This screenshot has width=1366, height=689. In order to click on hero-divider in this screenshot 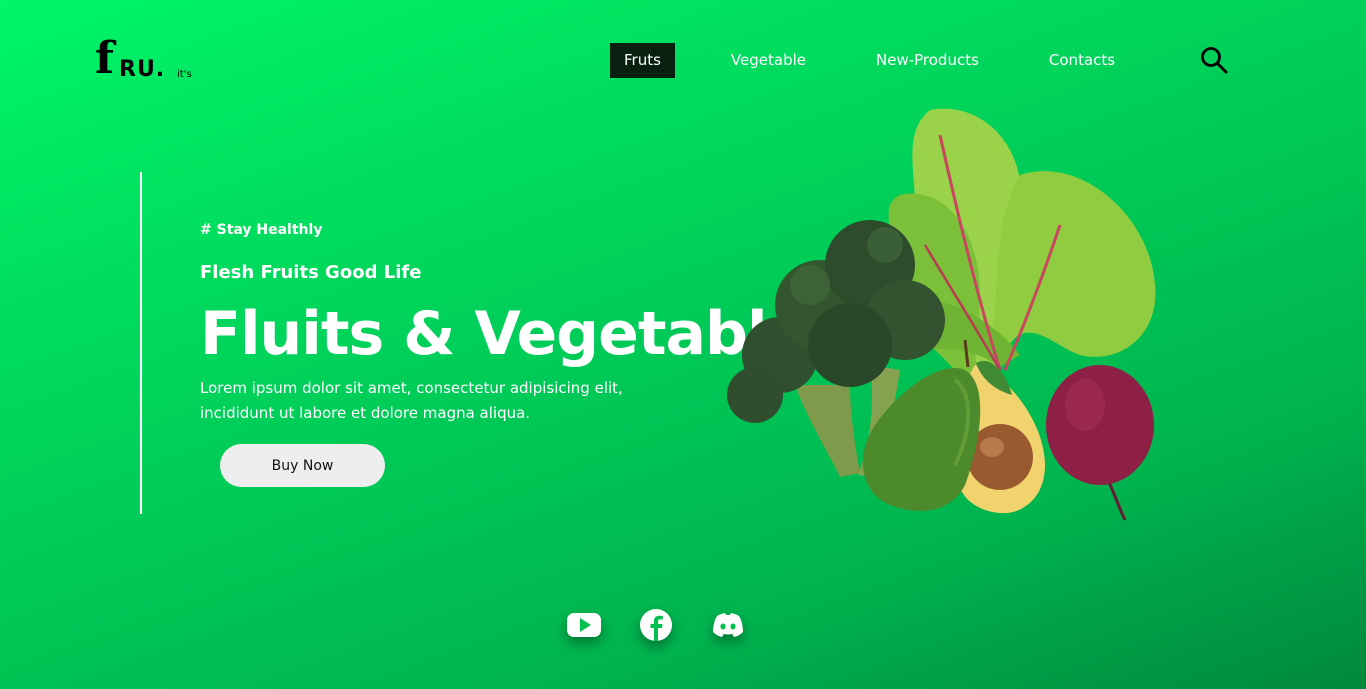, I will do `click(141, 343)`.